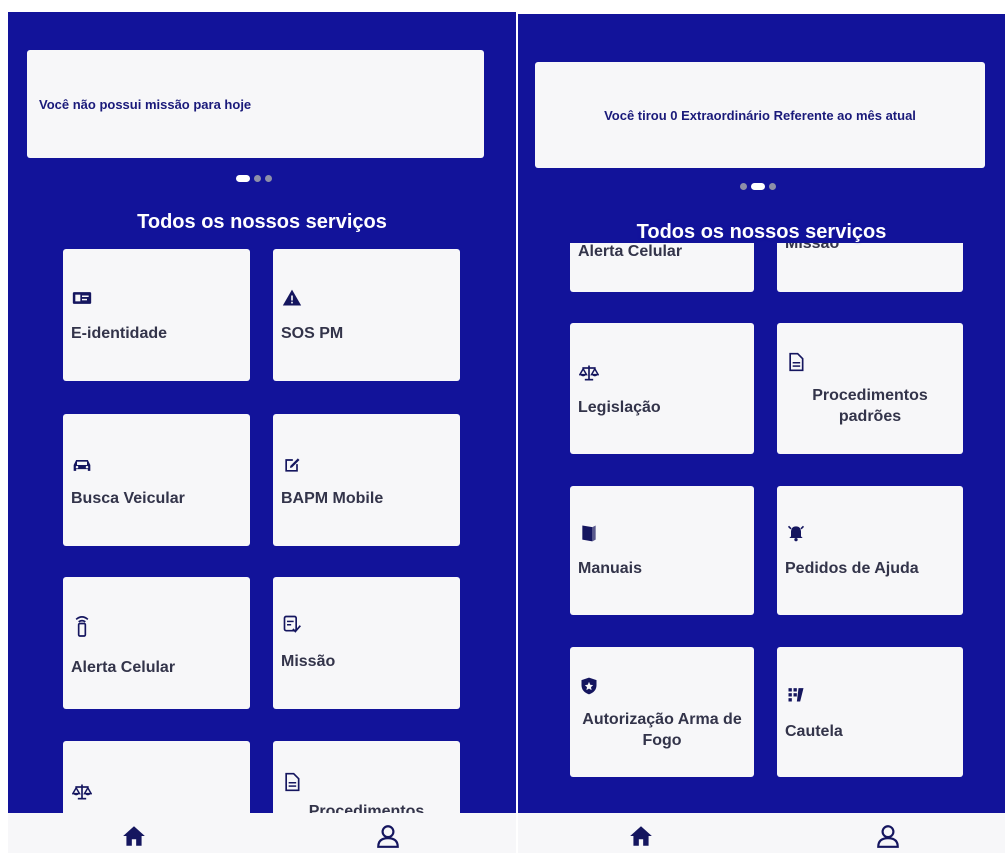 The height and width of the screenshot is (853, 1005). I want to click on service-card-bapm-mobile: BAPM Mobile, so click(366, 480).